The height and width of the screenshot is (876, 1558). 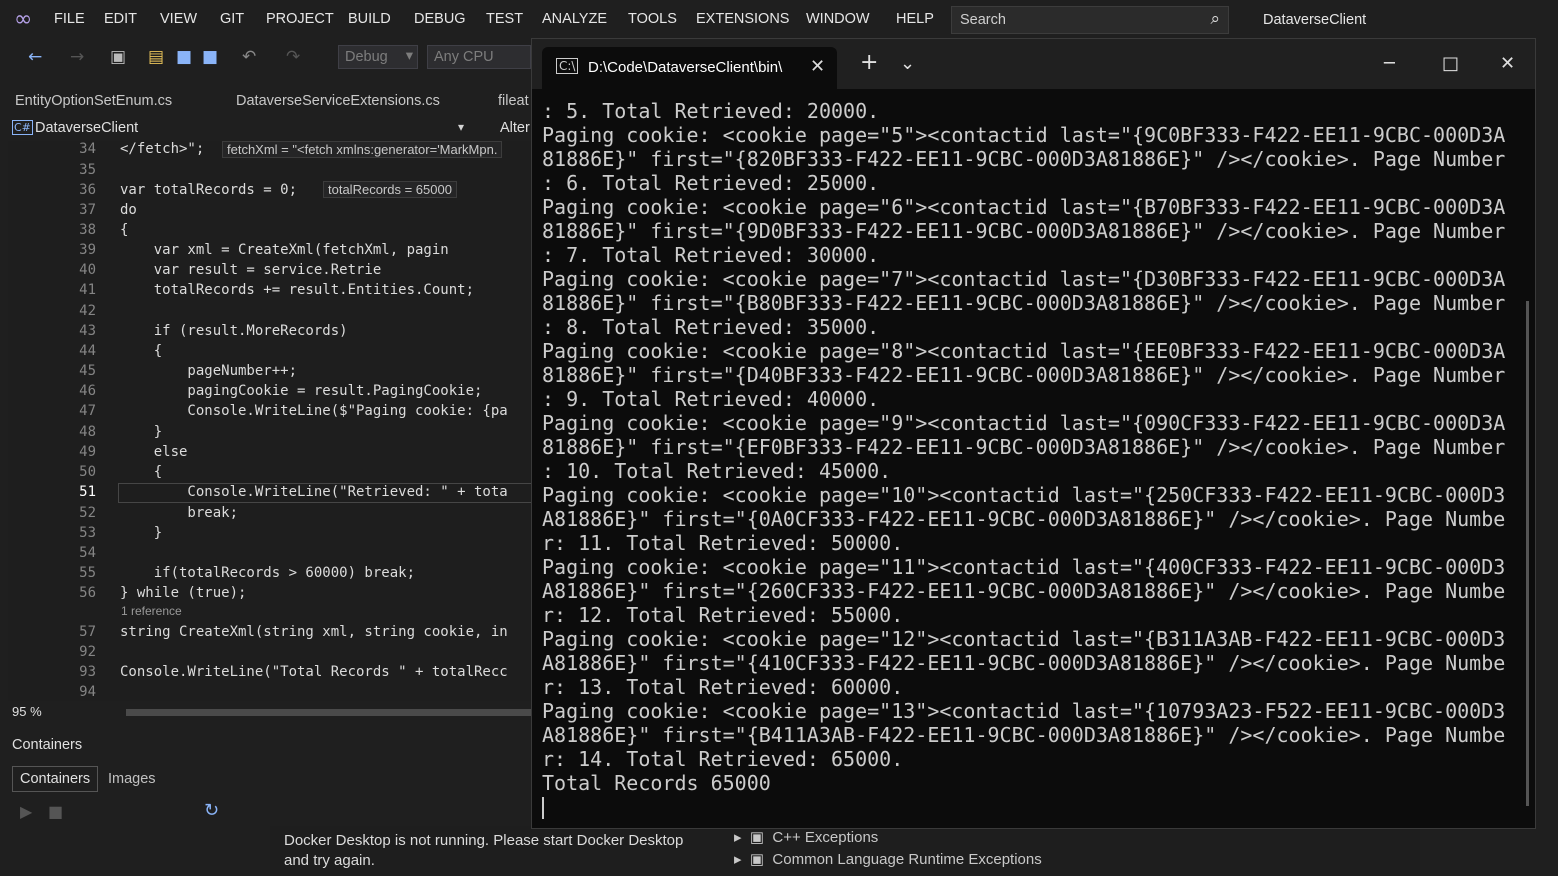 What do you see at coordinates (87, 672) in the screenshot?
I see `line-number: 93` at bounding box center [87, 672].